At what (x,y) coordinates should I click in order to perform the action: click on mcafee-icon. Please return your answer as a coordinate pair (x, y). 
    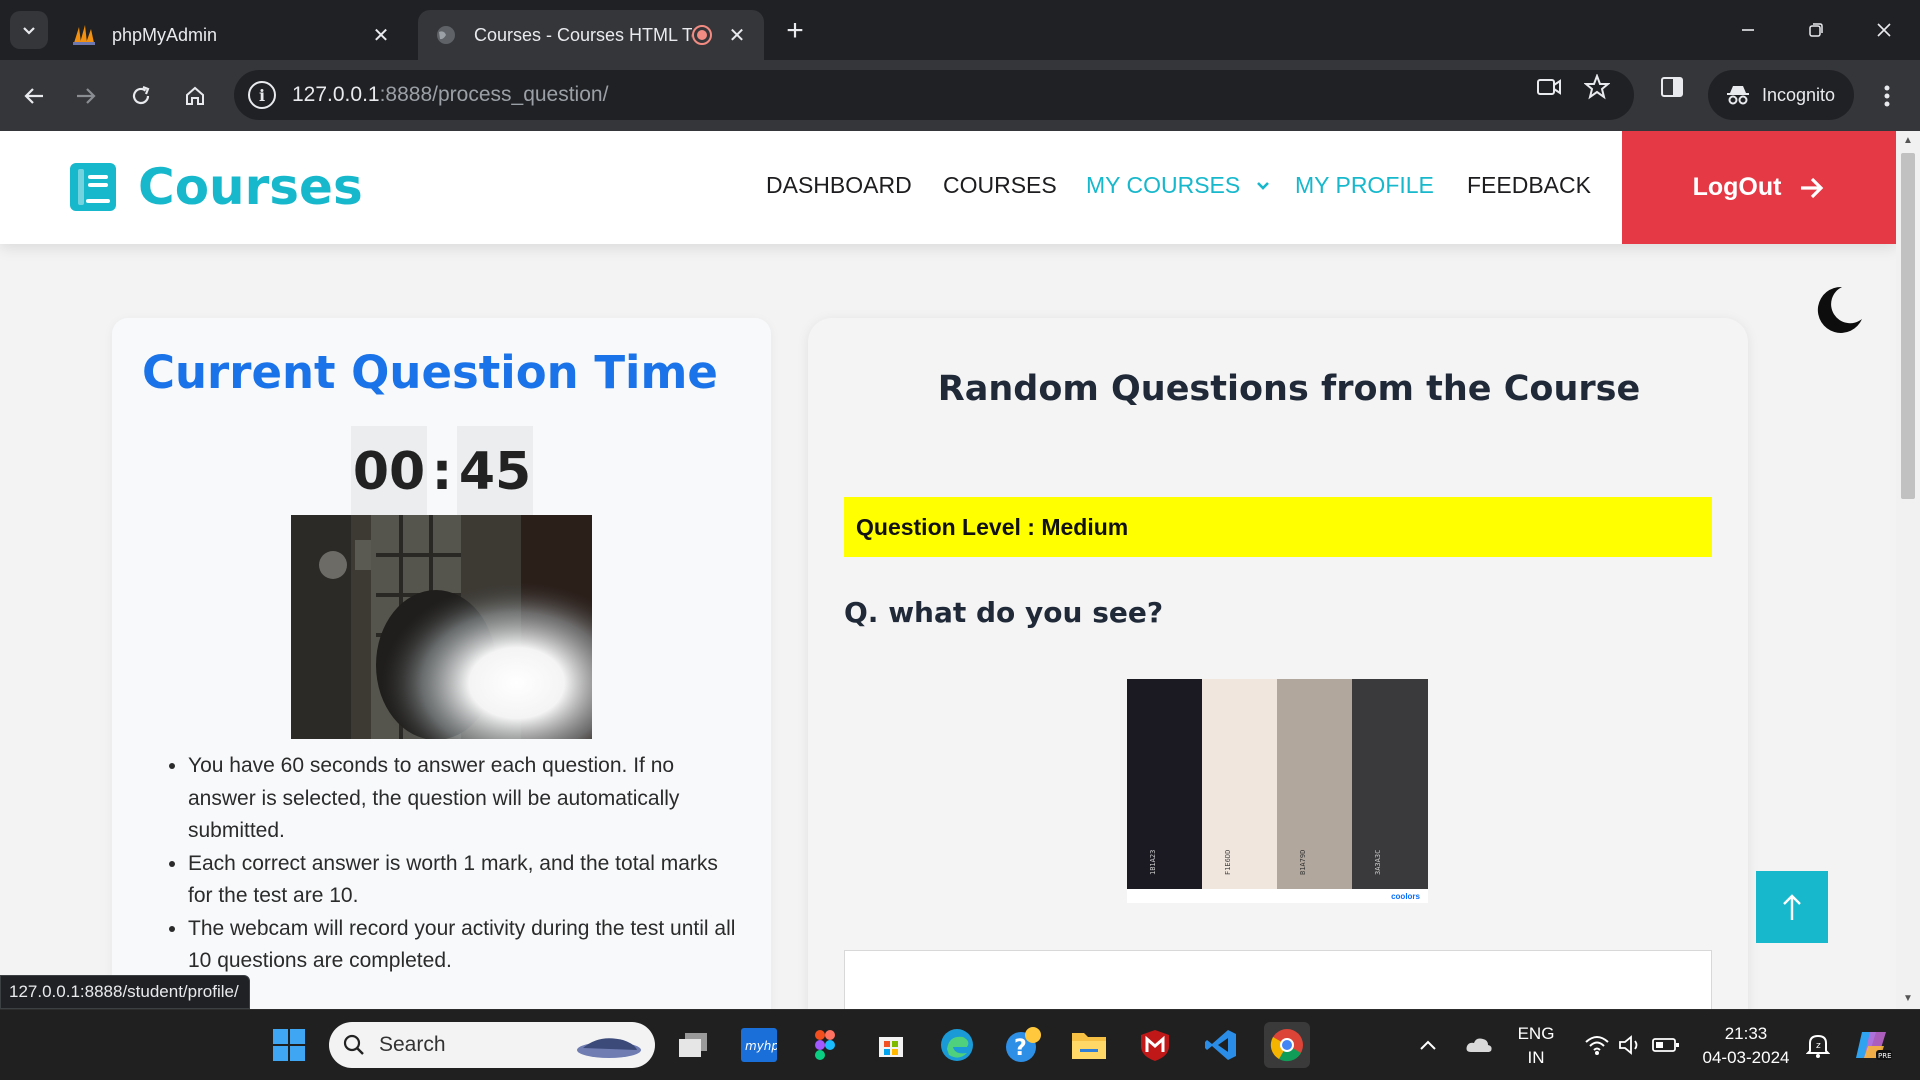
    Looking at the image, I should click on (1155, 1045).